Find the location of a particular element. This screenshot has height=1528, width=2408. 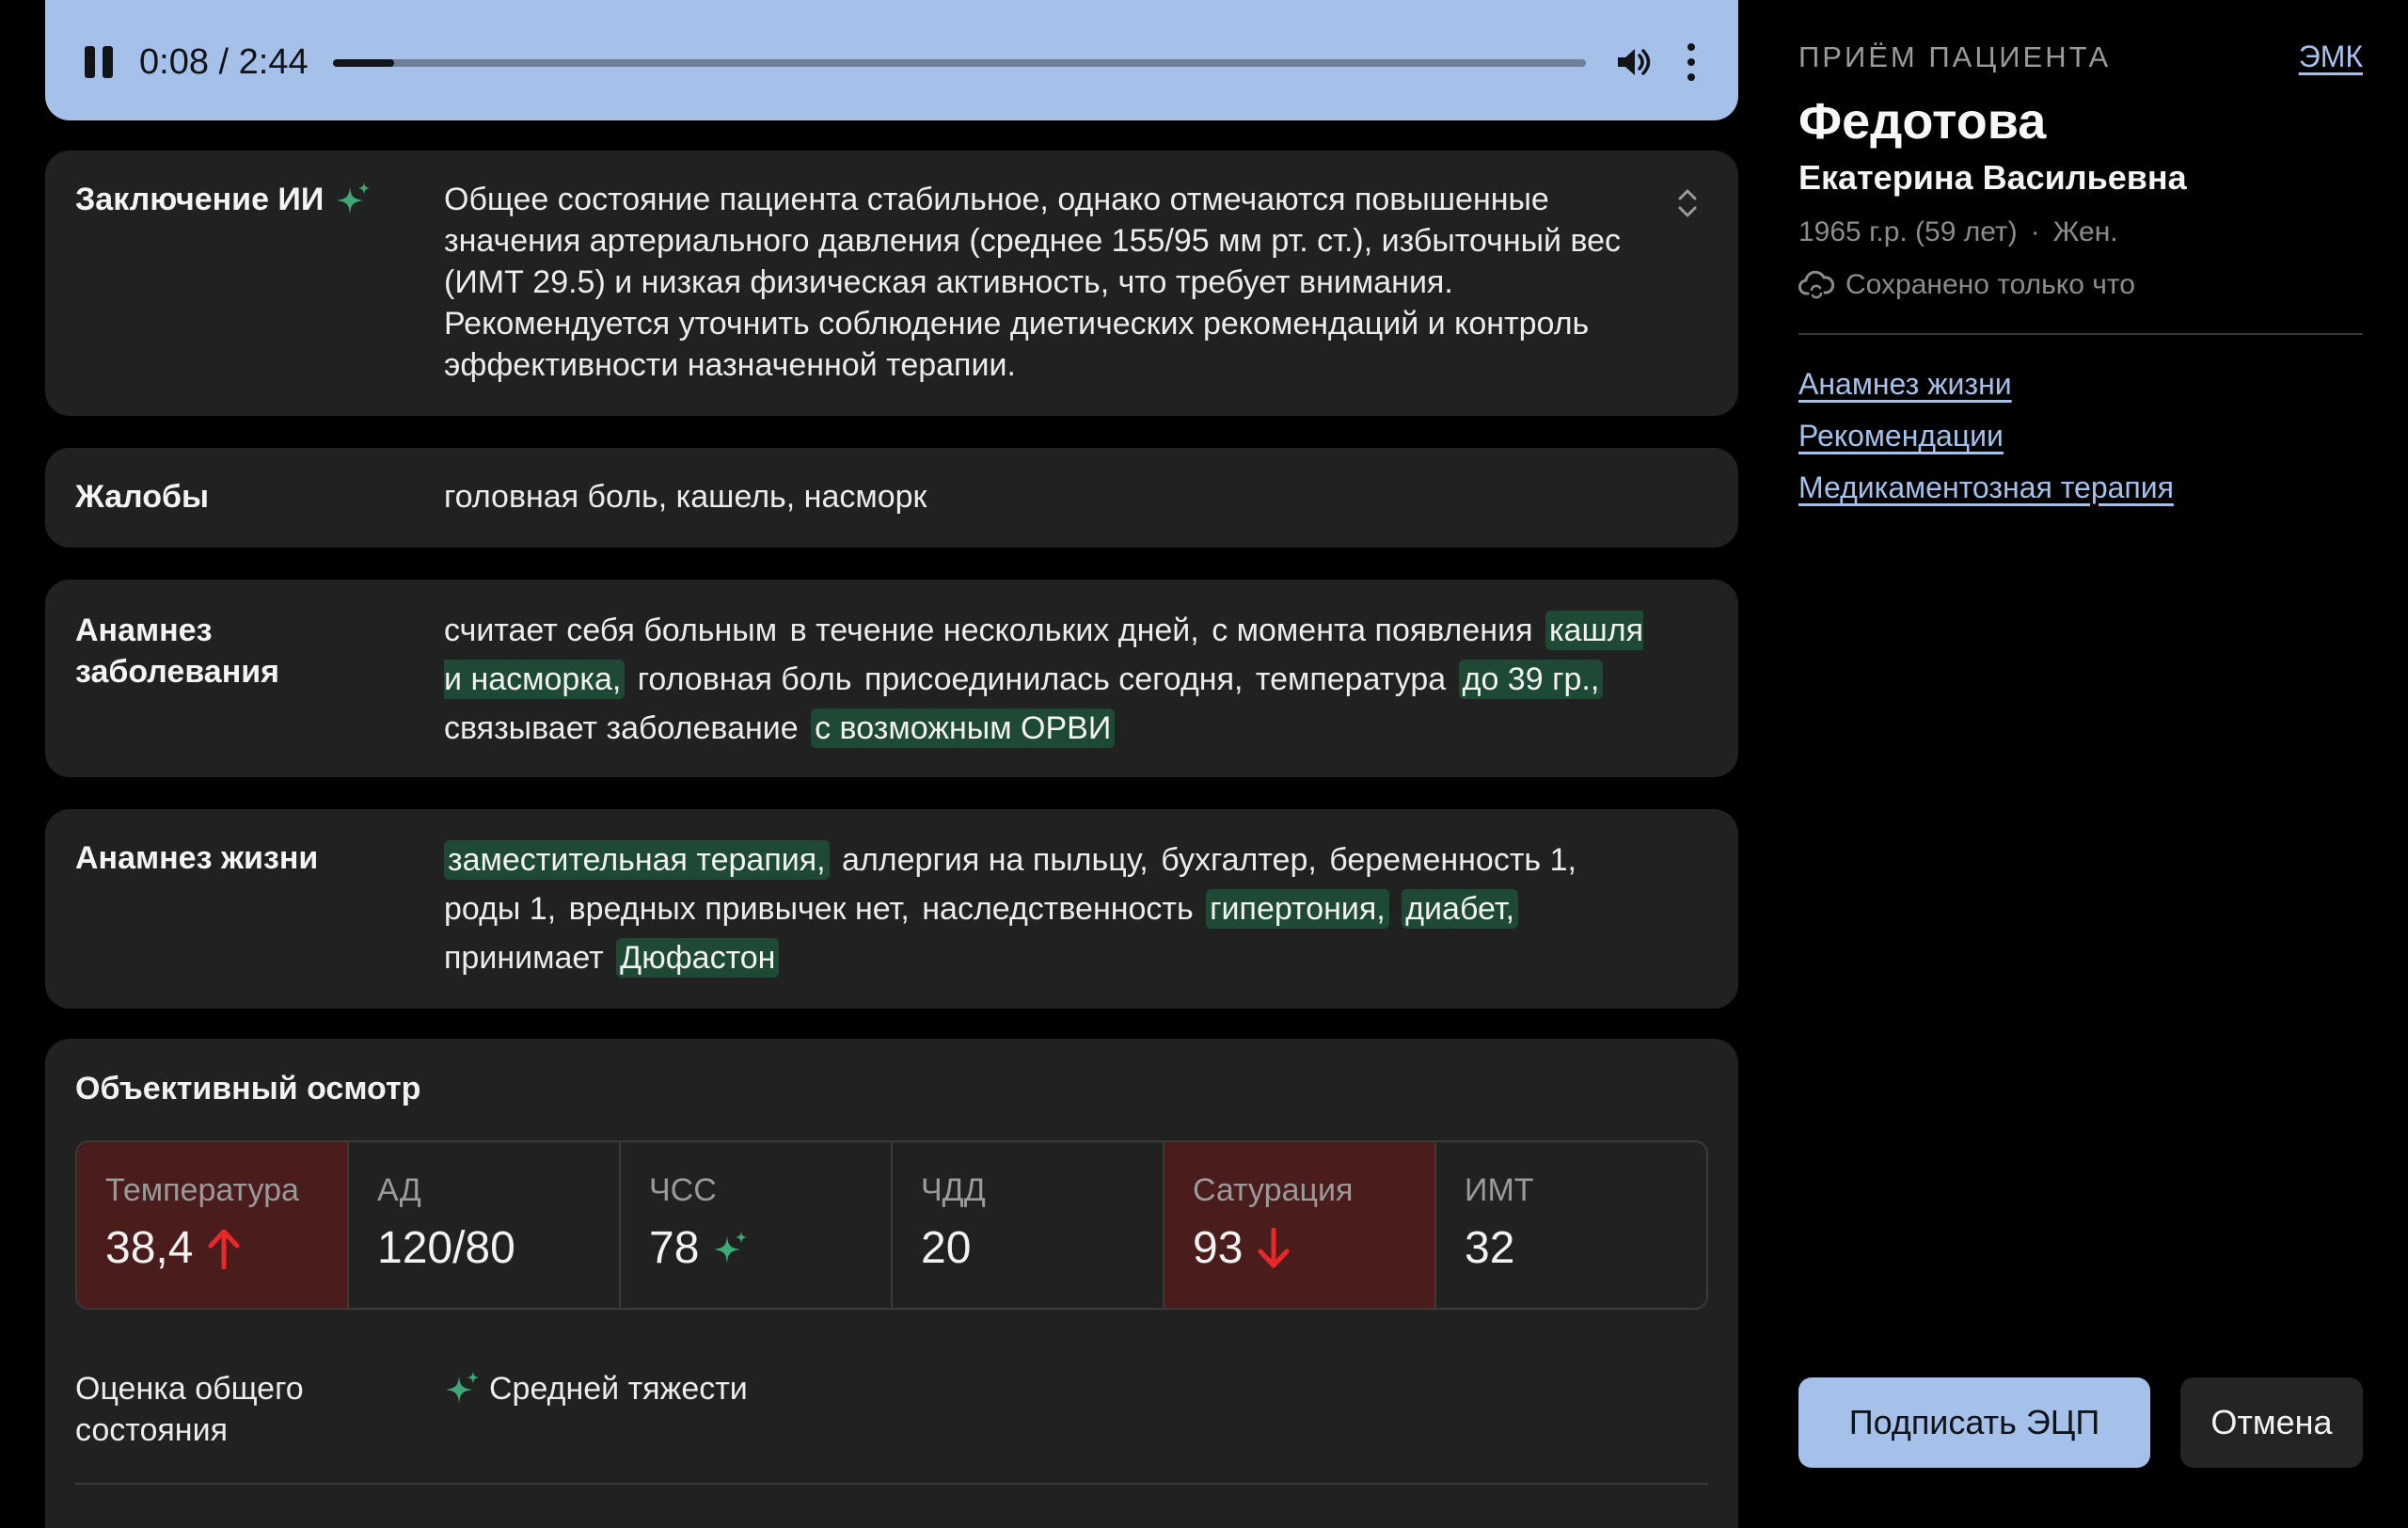

ai-conclusion-label: Заключение ИИ is located at coordinates (200, 199).